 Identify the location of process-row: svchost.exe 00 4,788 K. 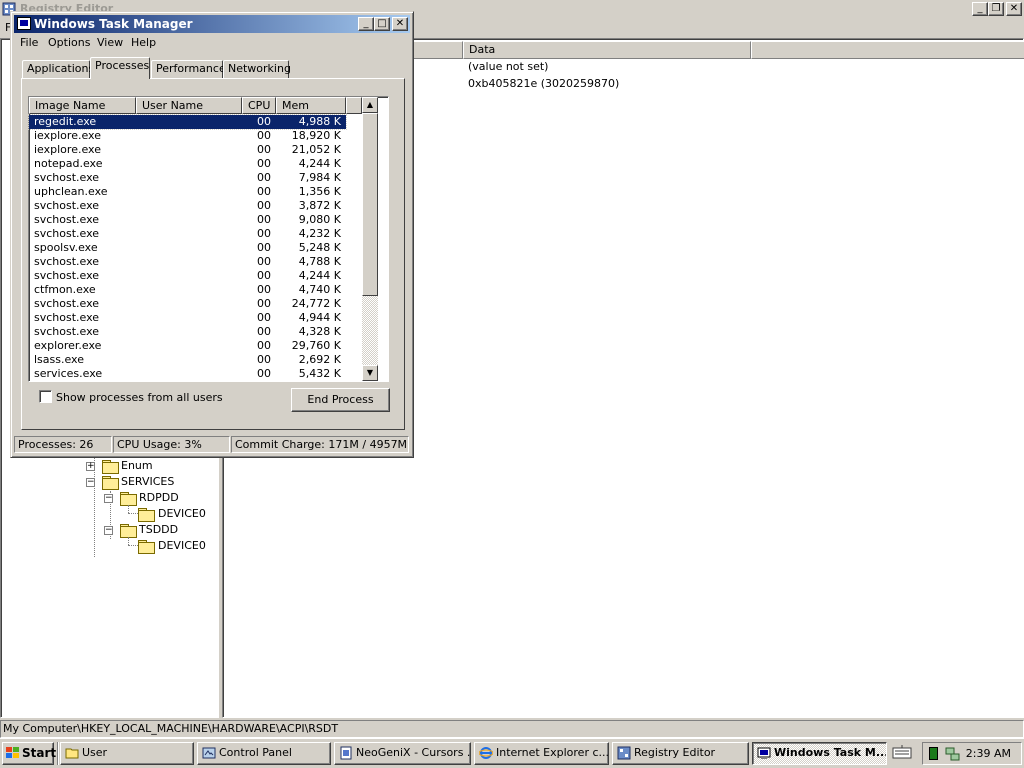
(187, 262).